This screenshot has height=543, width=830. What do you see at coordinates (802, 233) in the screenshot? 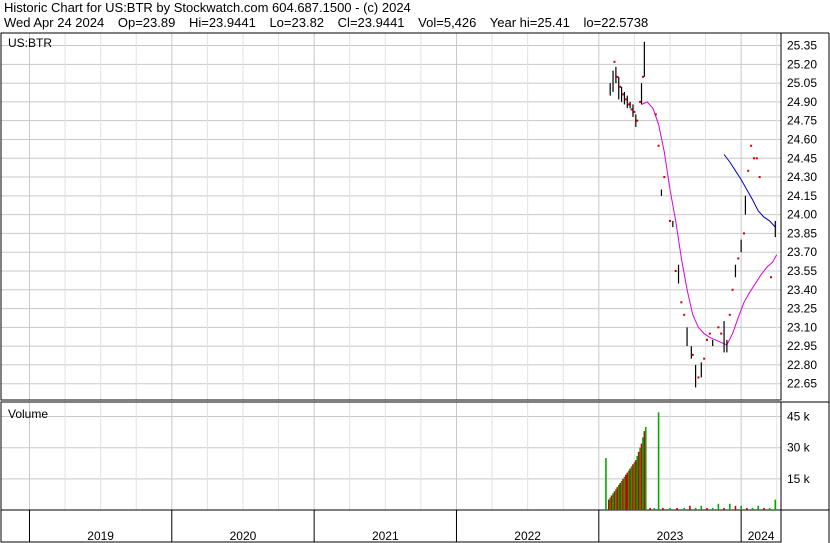
I see `price-tick-label: 23.85` at bounding box center [802, 233].